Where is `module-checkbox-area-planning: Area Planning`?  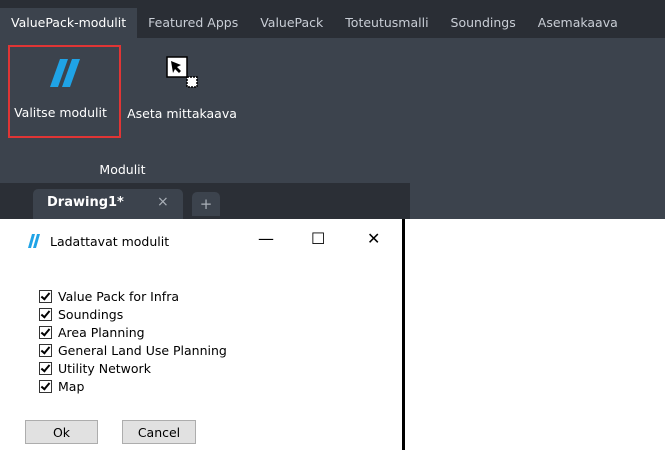 module-checkbox-area-planning: Area Planning is located at coordinates (133, 332).